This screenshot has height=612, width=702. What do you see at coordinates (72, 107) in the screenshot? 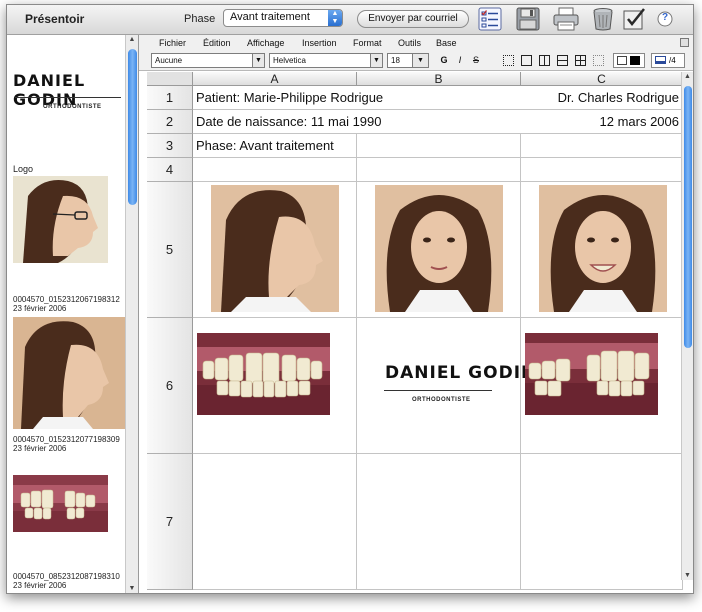
I see `sidebar-logo-subtitle: ORTHODONTISTE` at bounding box center [72, 107].